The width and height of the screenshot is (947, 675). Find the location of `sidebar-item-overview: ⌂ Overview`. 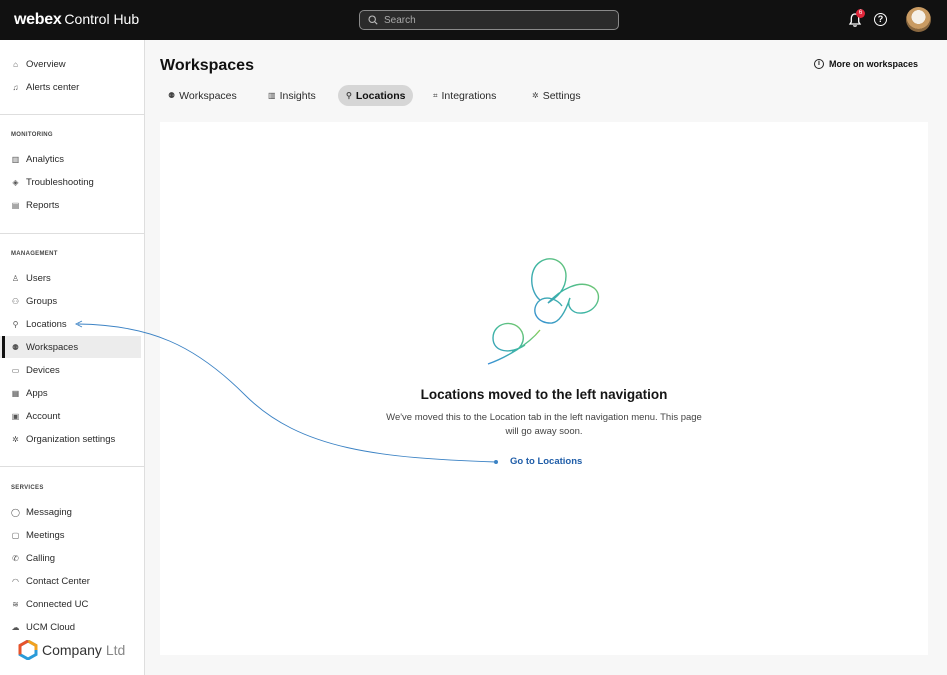

sidebar-item-overview: ⌂ Overview is located at coordinates (72, 64).